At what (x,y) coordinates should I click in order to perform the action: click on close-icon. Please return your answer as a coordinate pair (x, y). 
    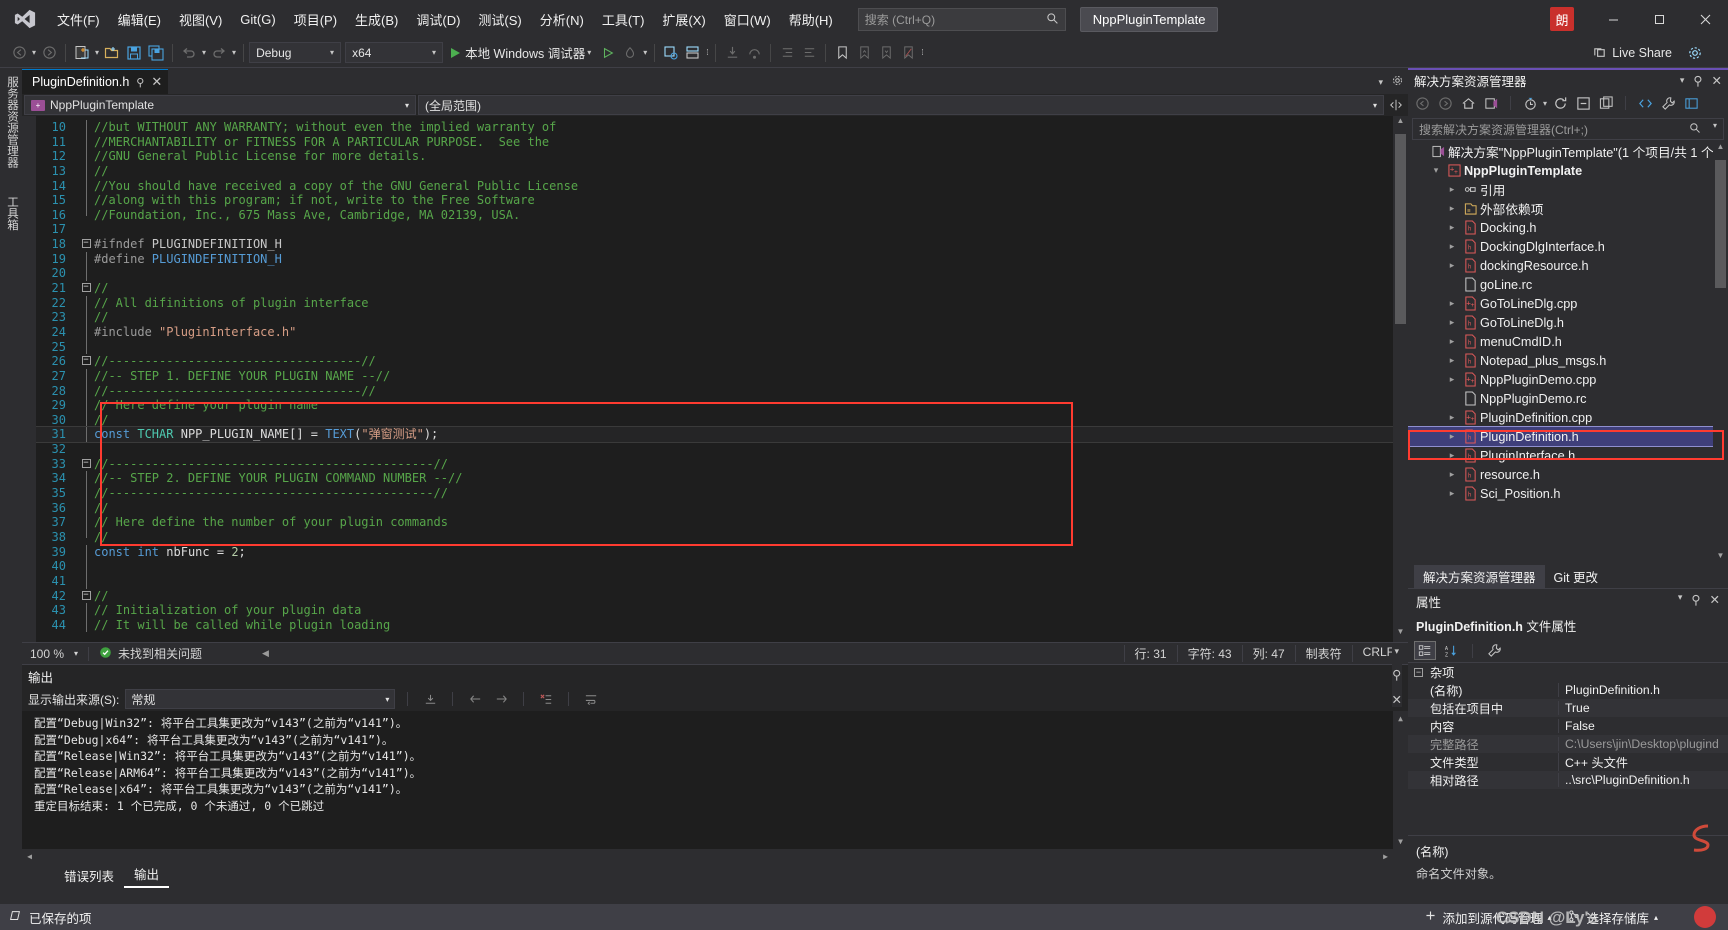
    Looking at the image, I should click on (1705, 19).